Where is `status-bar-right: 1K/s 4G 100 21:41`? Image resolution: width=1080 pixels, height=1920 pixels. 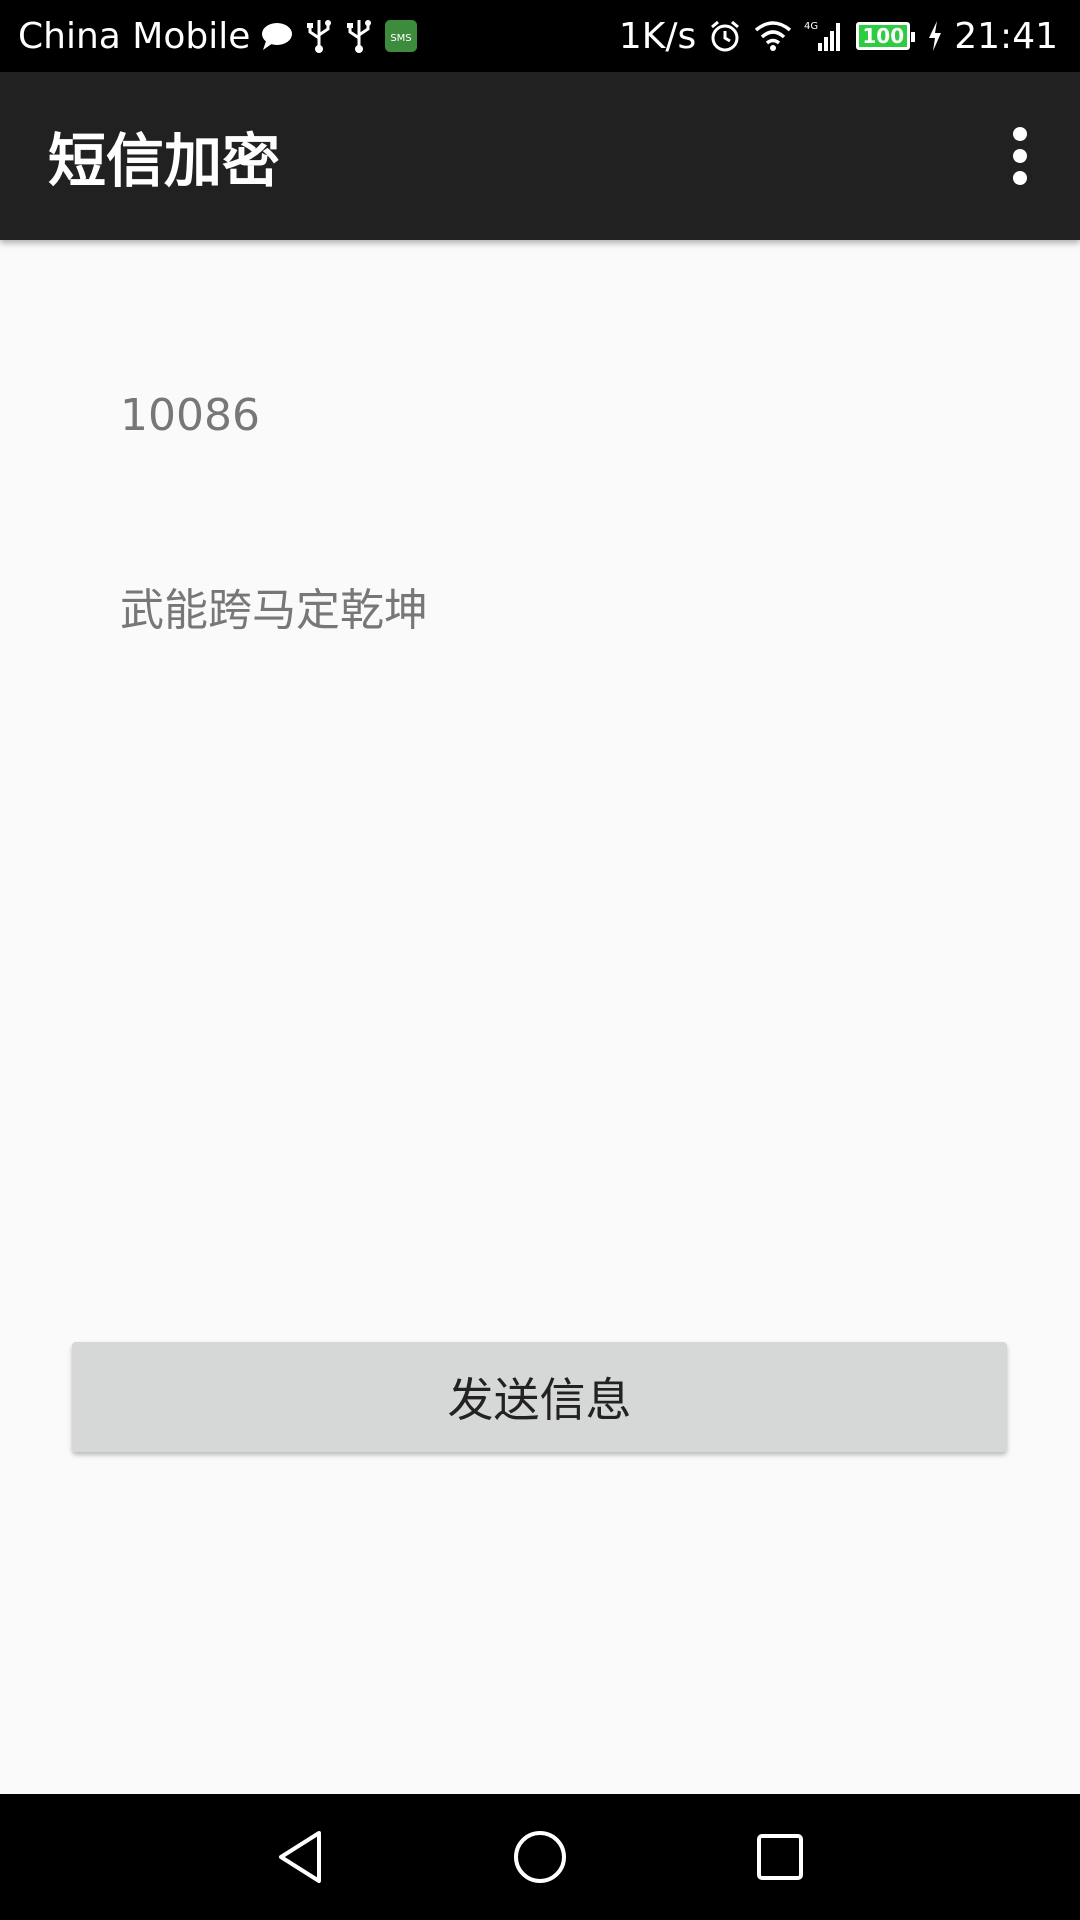
status-bar-right: 1K/s 4G 100 21:41 is located at coordinates (838, 36).